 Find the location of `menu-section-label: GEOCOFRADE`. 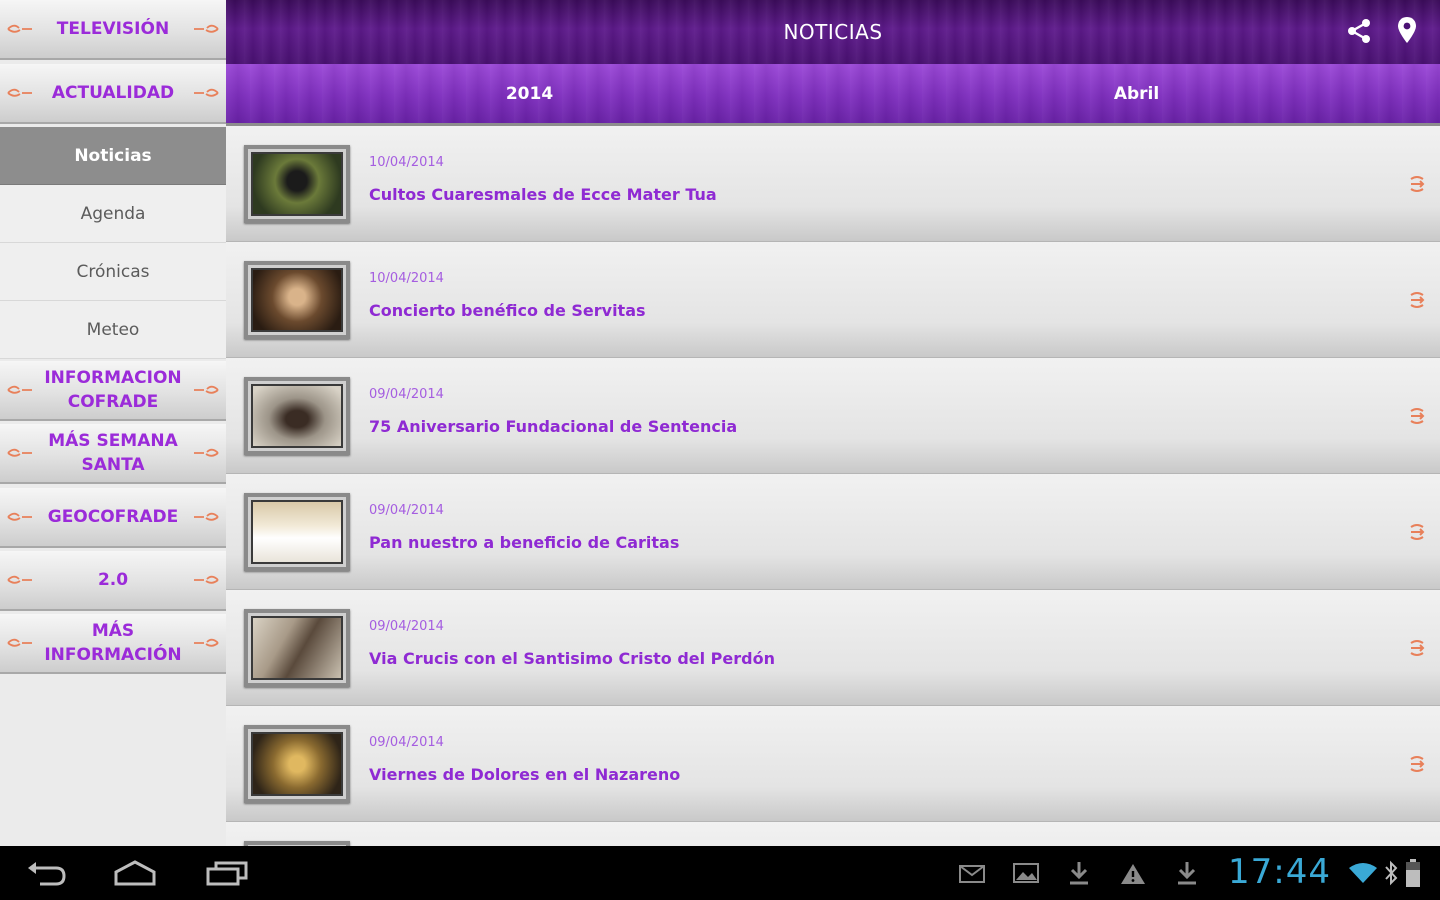

menu-section-label: GEOCOFRADE is located at coordinates (113, 517).